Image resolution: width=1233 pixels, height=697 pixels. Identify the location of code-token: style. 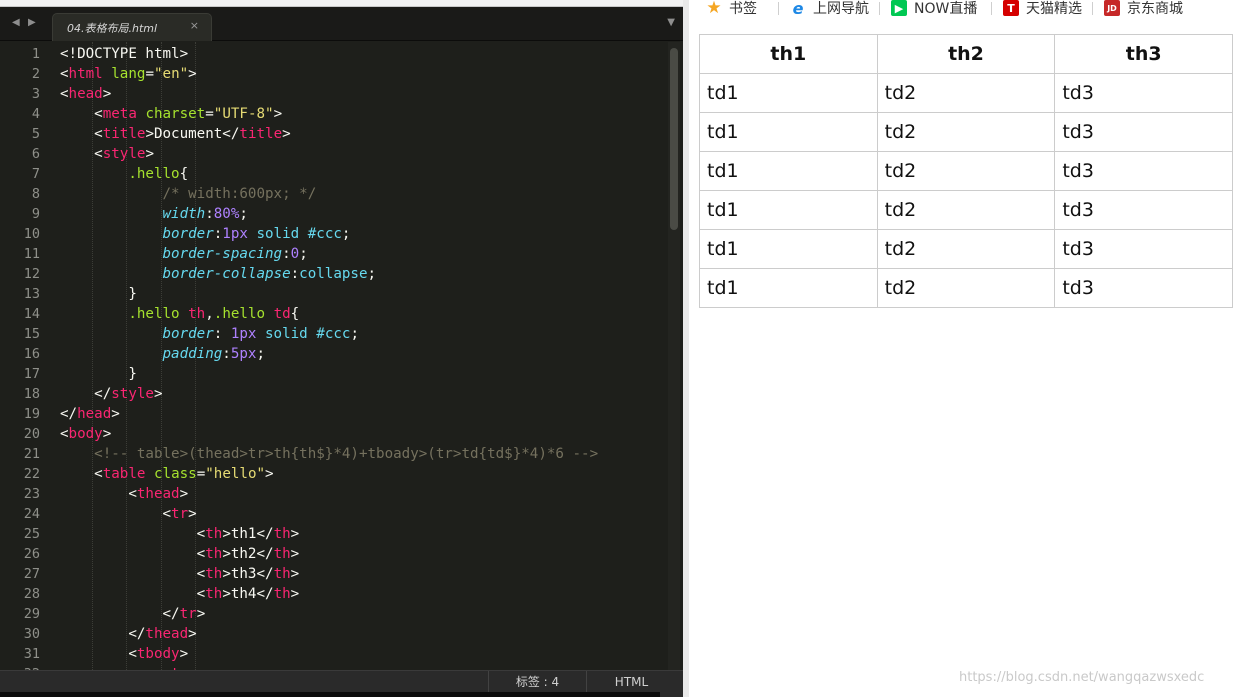
(124, 154).